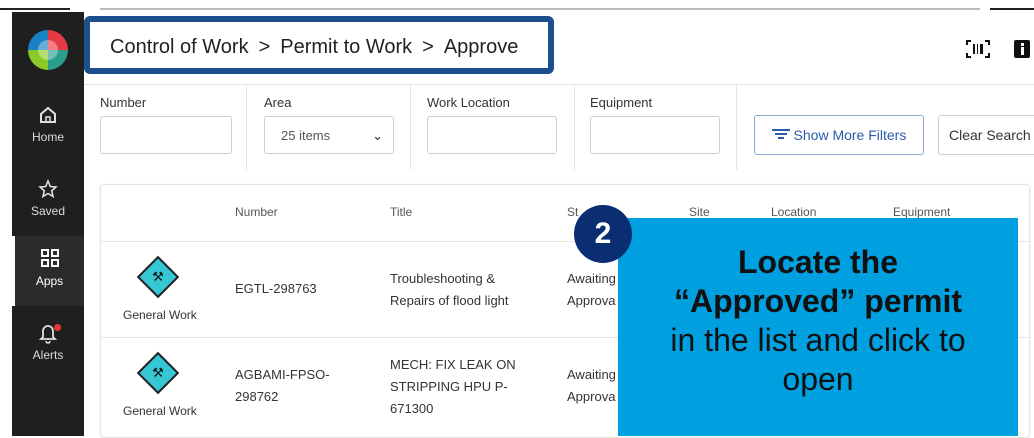 Image resolution: width=1034 pixels, height=438 pixels. Describe the element at coordinates (179, 47) in the screenshot. I see `breadcrumb-item-control-of-work: Control of Work` at that location.